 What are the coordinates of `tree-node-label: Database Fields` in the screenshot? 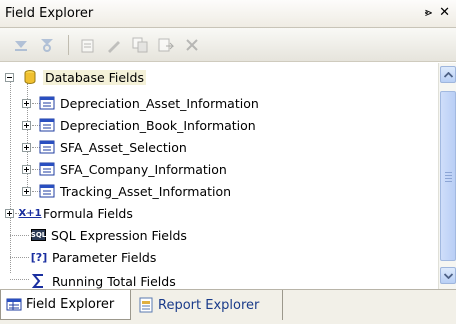 It's located at (94, 77).